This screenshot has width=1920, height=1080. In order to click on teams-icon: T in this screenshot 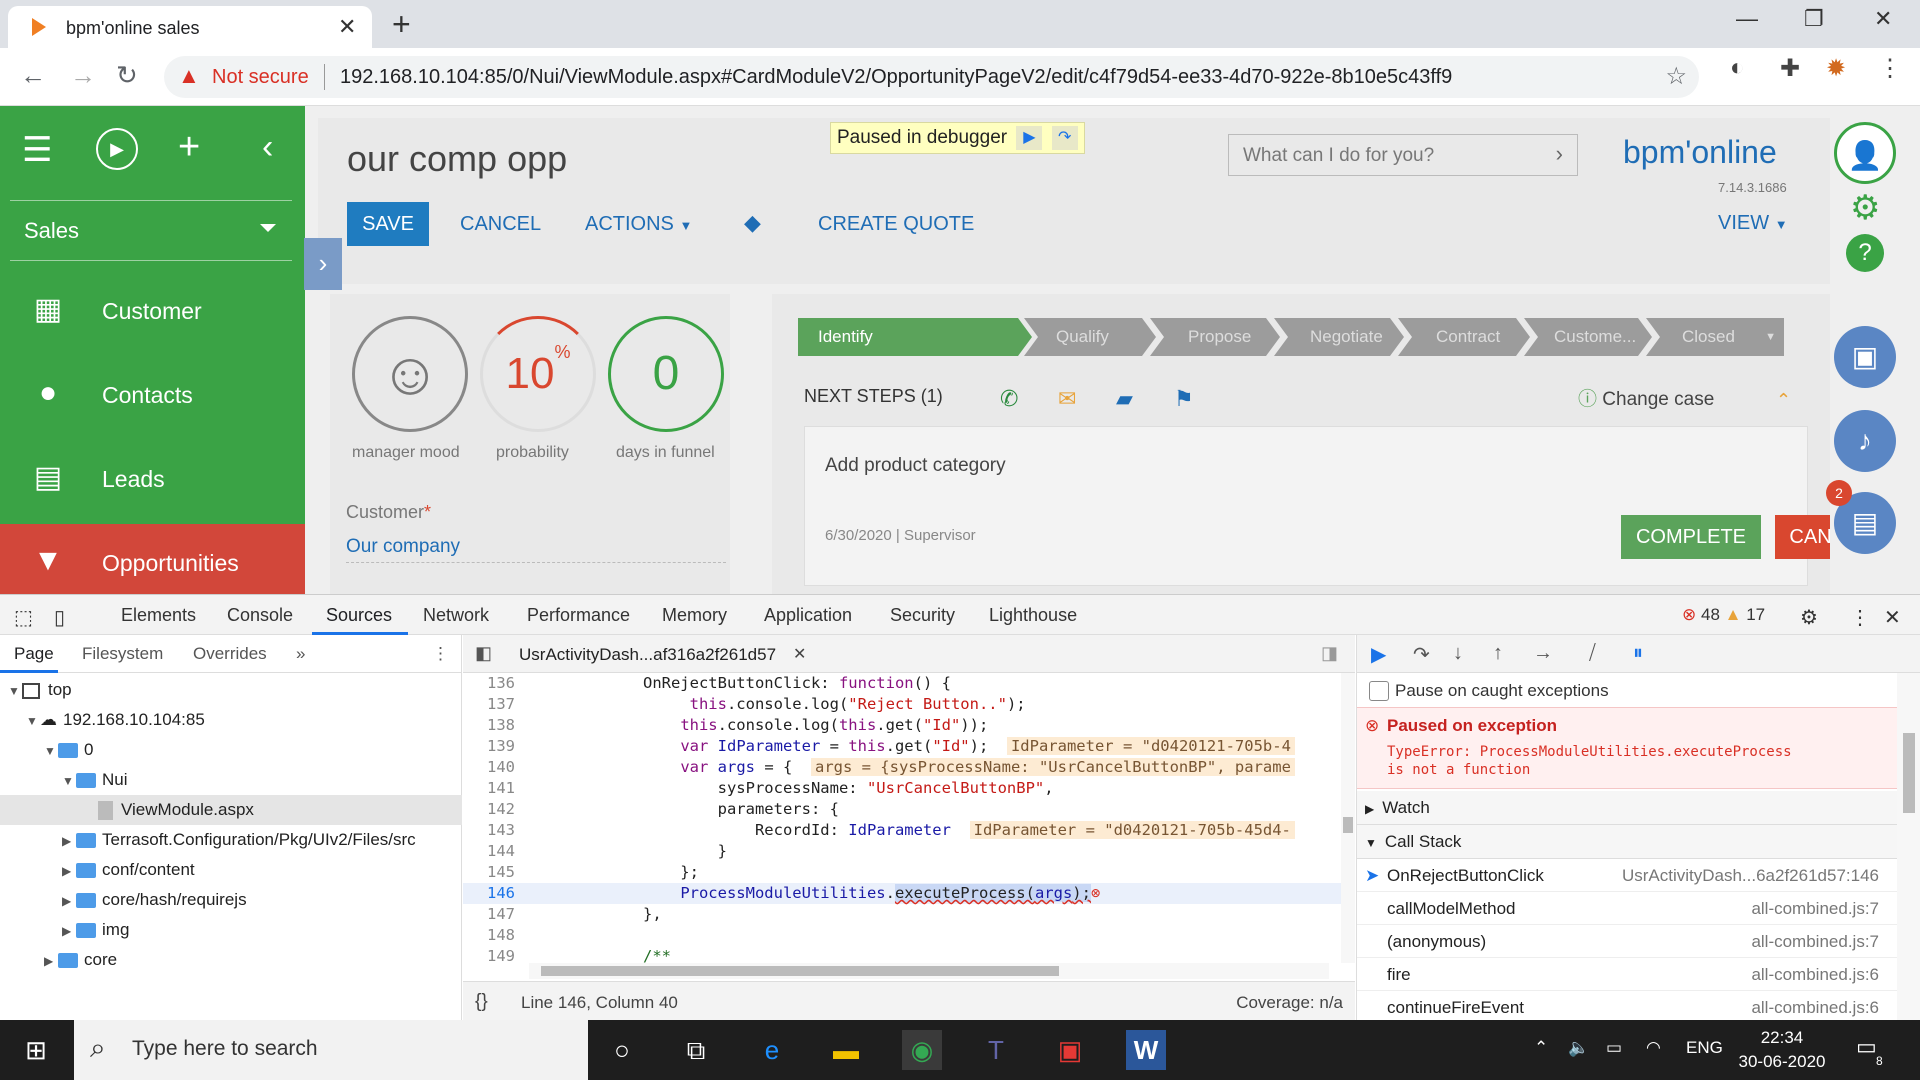, I will do `click(996, 1050)`.